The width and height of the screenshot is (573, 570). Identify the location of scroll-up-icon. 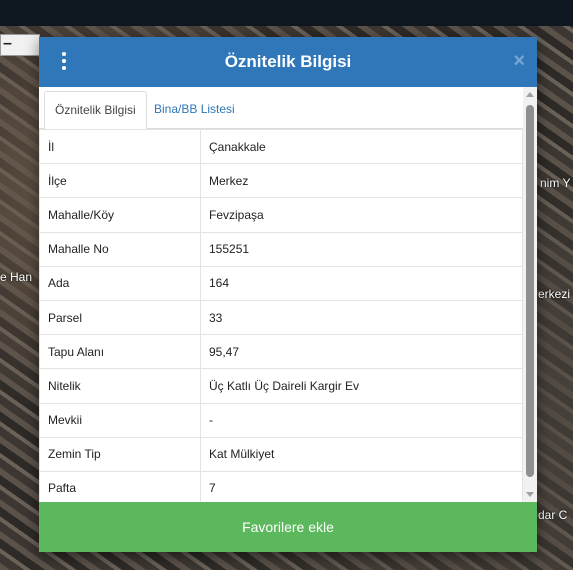
(530, 94).